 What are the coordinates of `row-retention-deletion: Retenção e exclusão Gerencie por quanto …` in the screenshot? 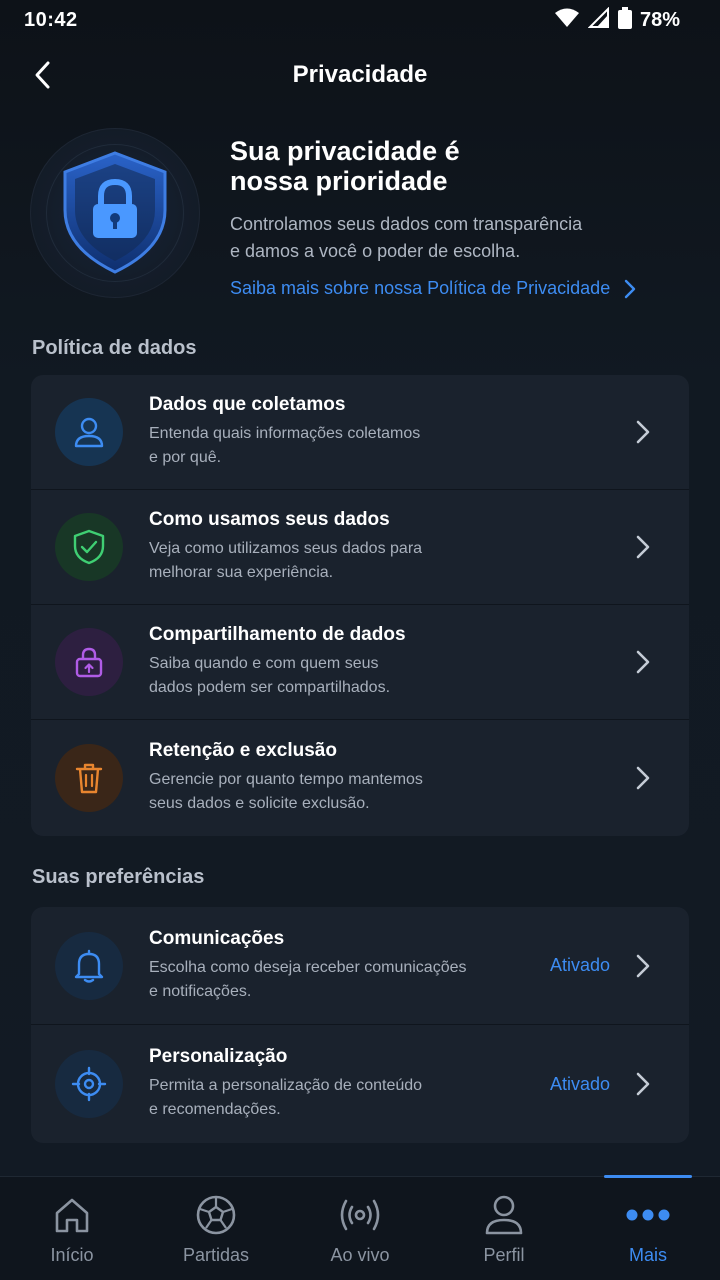 It's located at (360, 778).